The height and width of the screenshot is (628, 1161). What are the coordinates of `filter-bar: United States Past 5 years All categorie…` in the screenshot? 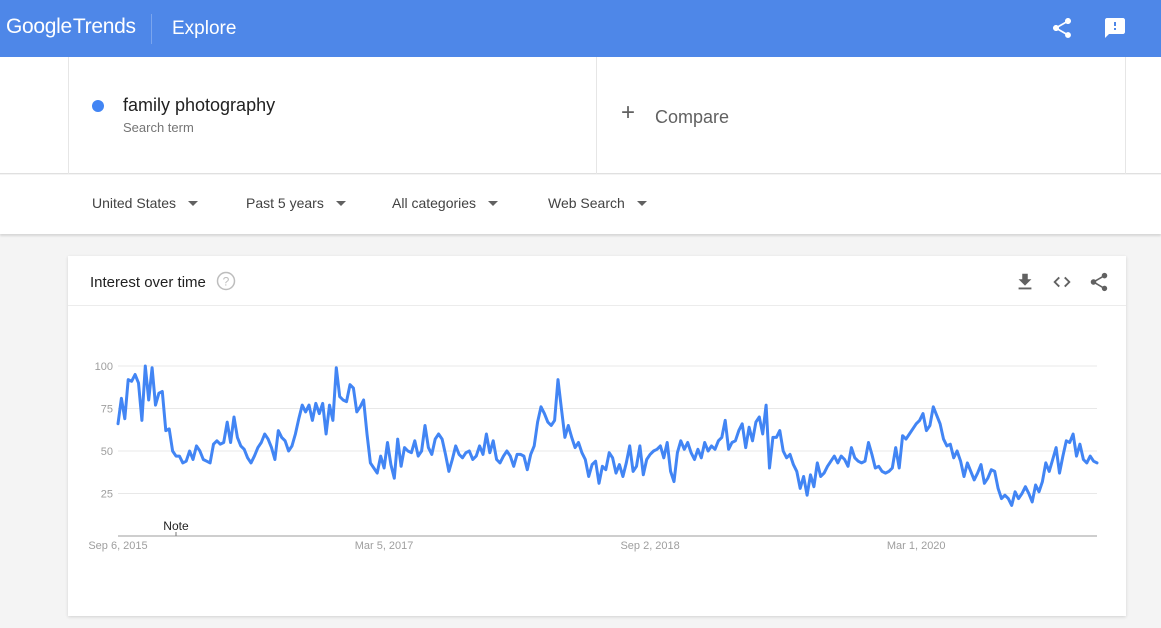 It's located at (580, 204).